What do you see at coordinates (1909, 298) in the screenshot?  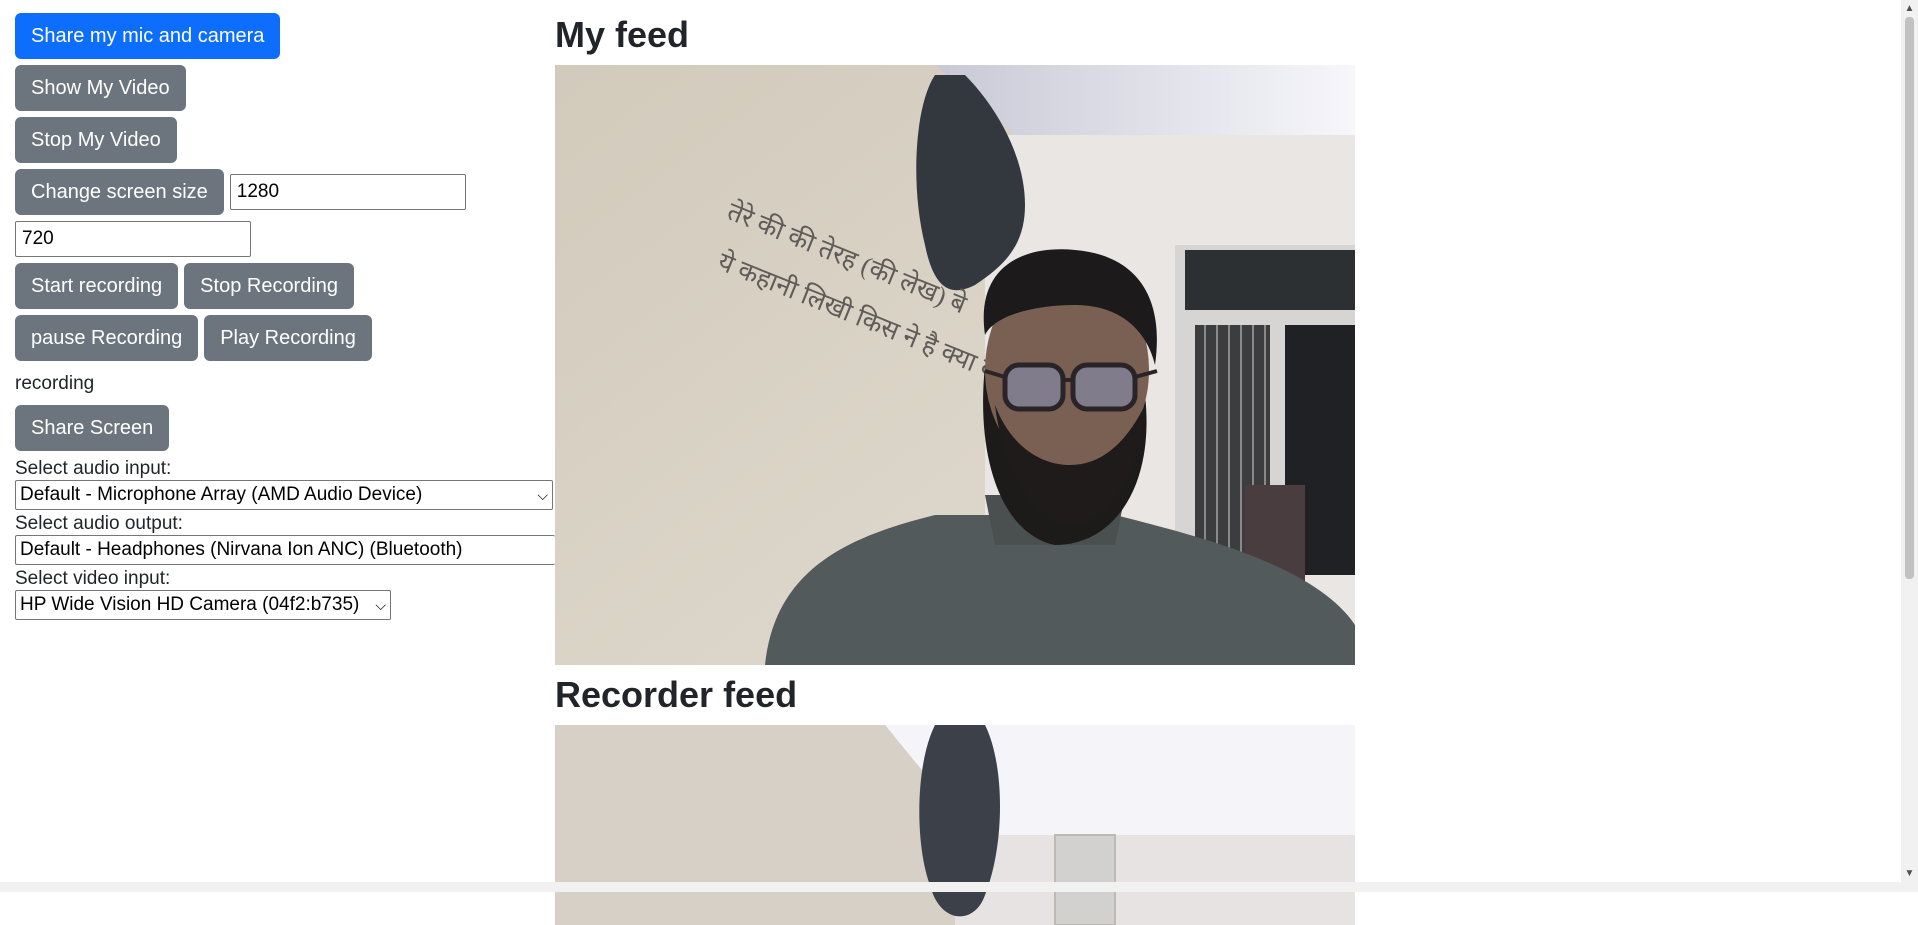 I see `scroll-thumb` at bounding box center [1909, 298].